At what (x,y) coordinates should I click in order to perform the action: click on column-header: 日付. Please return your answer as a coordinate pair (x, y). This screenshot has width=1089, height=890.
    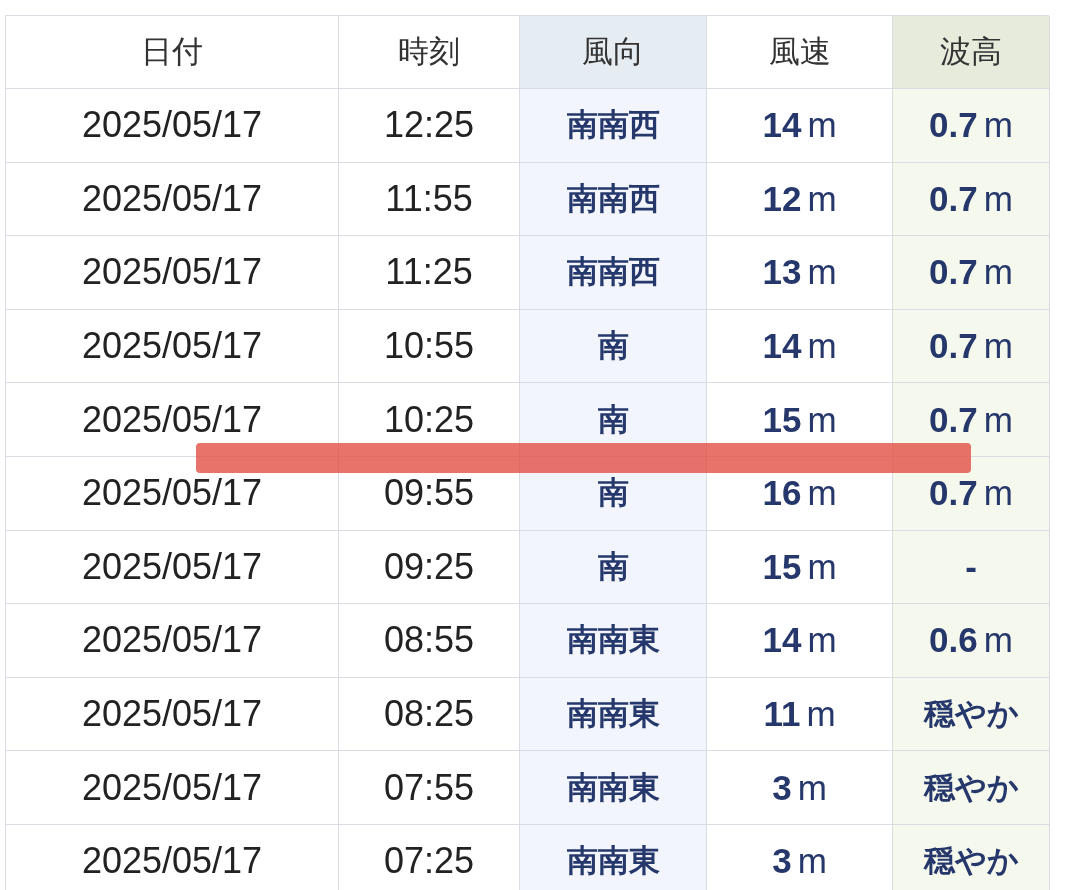
    Looking at the image, I should click on (172, 52).